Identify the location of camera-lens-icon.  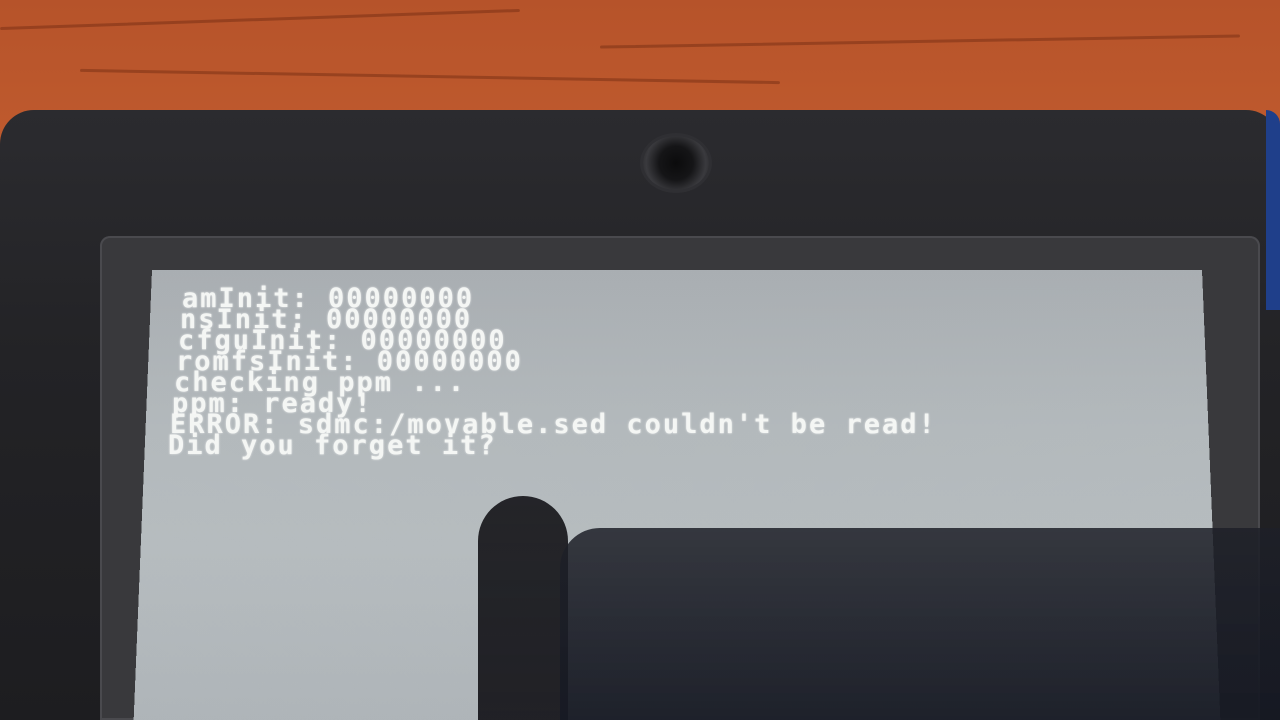
(676, 163).